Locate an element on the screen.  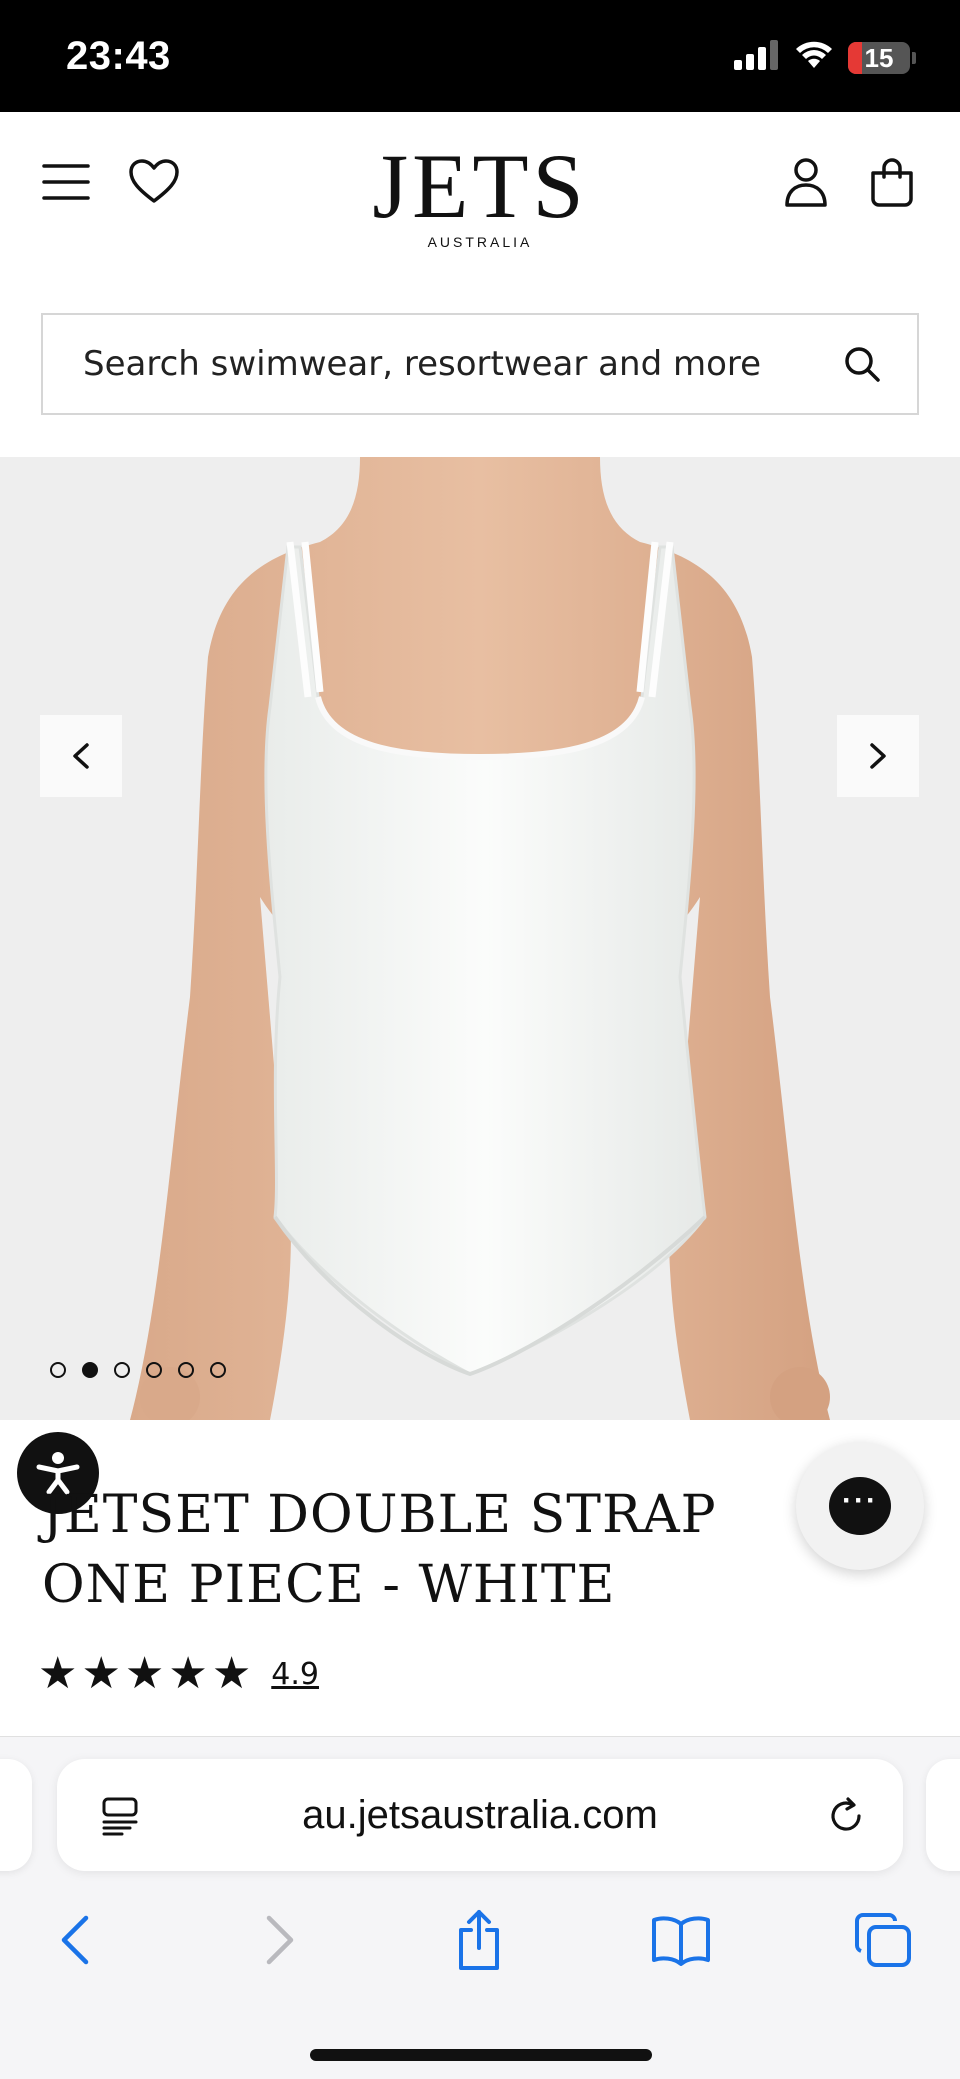
forward-icon is located at coordinates (280, 1940).